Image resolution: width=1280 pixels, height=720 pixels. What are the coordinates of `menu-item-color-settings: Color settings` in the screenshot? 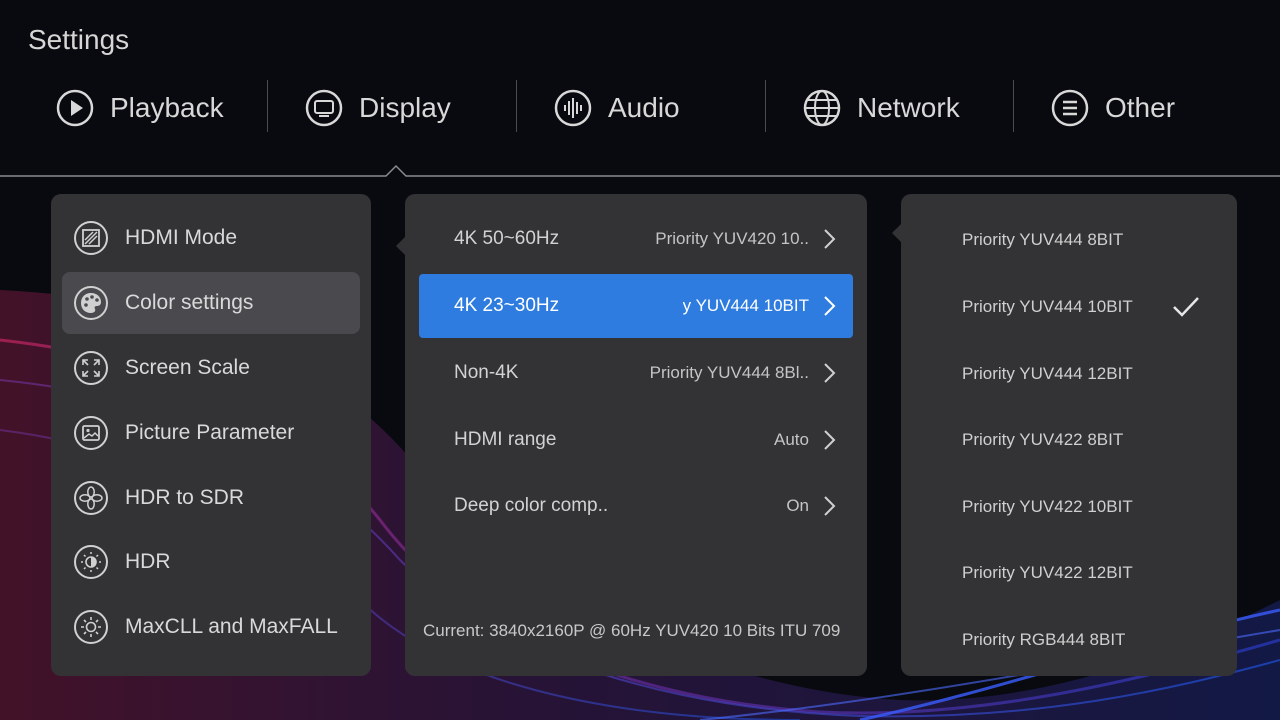 It's located at (211, 303).